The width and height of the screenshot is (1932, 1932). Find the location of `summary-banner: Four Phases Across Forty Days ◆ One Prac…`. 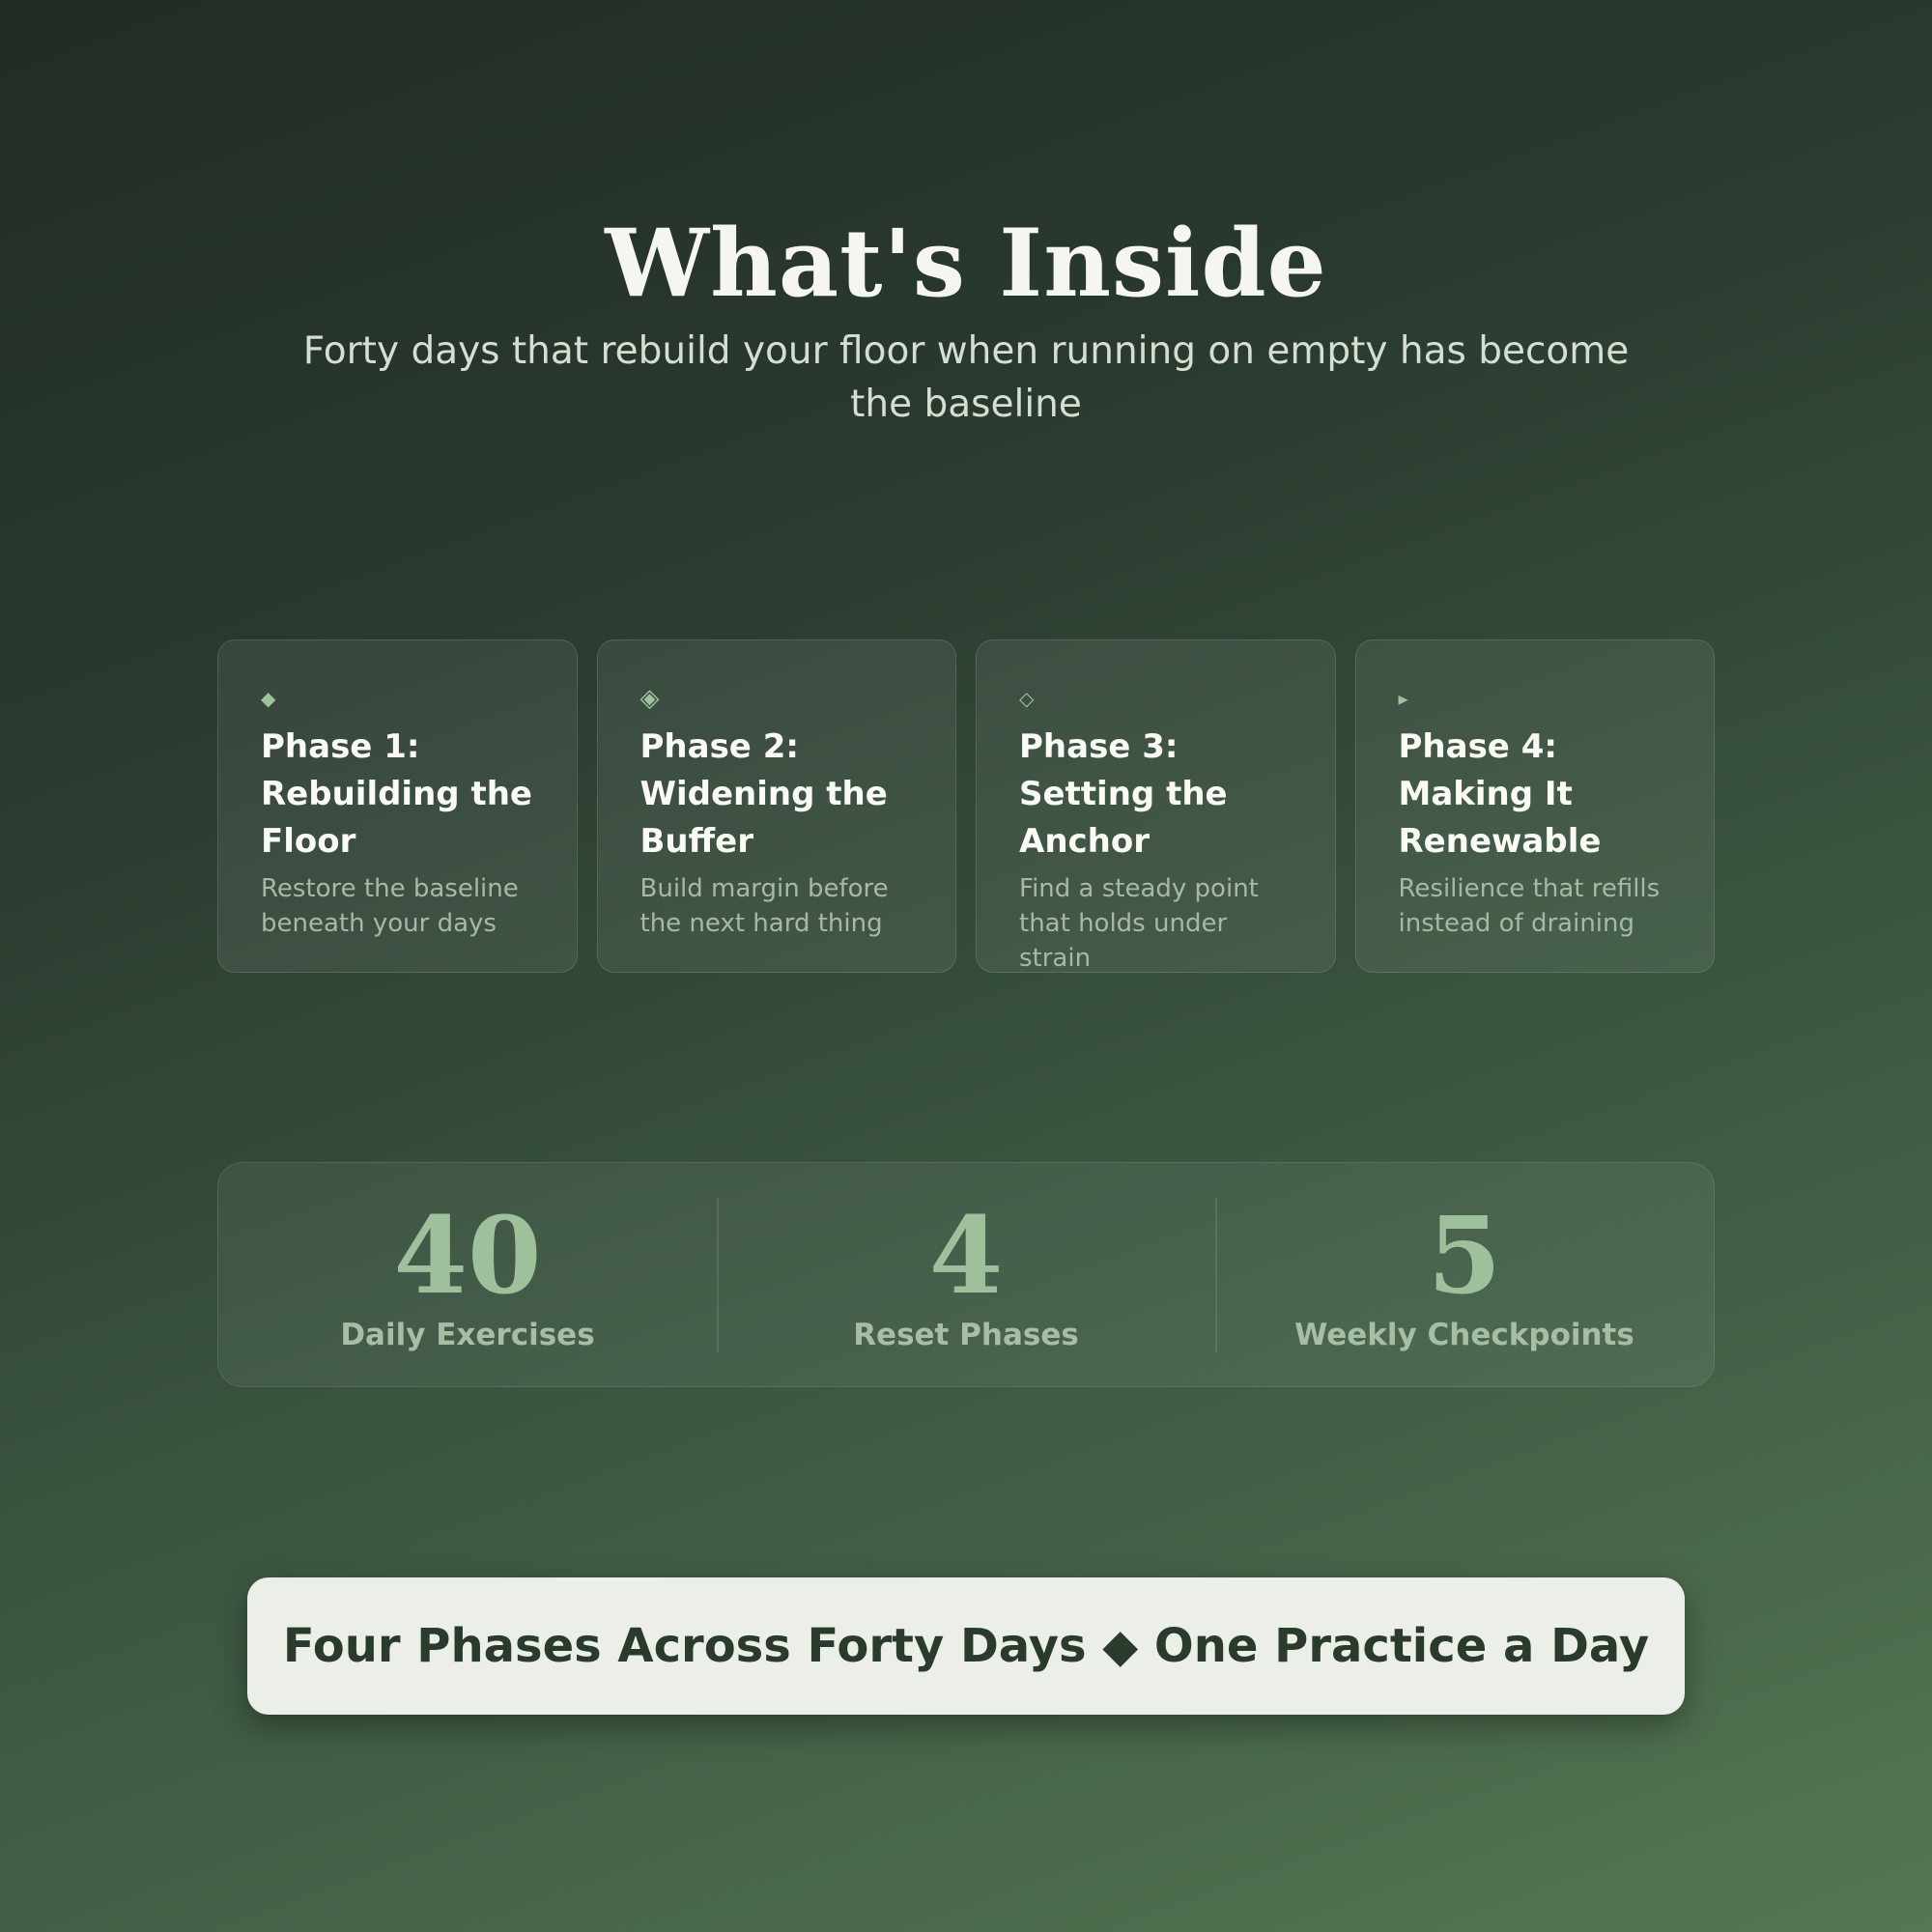

summary-banner: Four Phases Across Forty Days ◆ One Prac… is located at coordinates (966, 1646).